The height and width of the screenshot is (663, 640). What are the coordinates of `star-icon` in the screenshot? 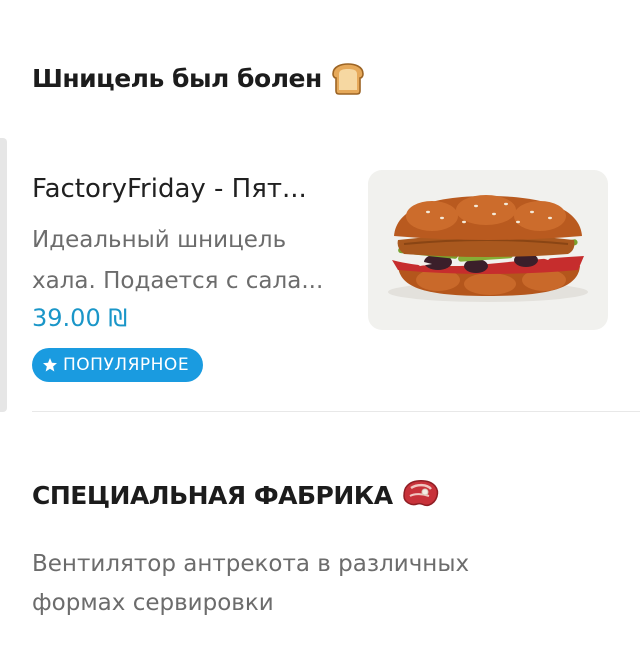 It's located at (50, 365).